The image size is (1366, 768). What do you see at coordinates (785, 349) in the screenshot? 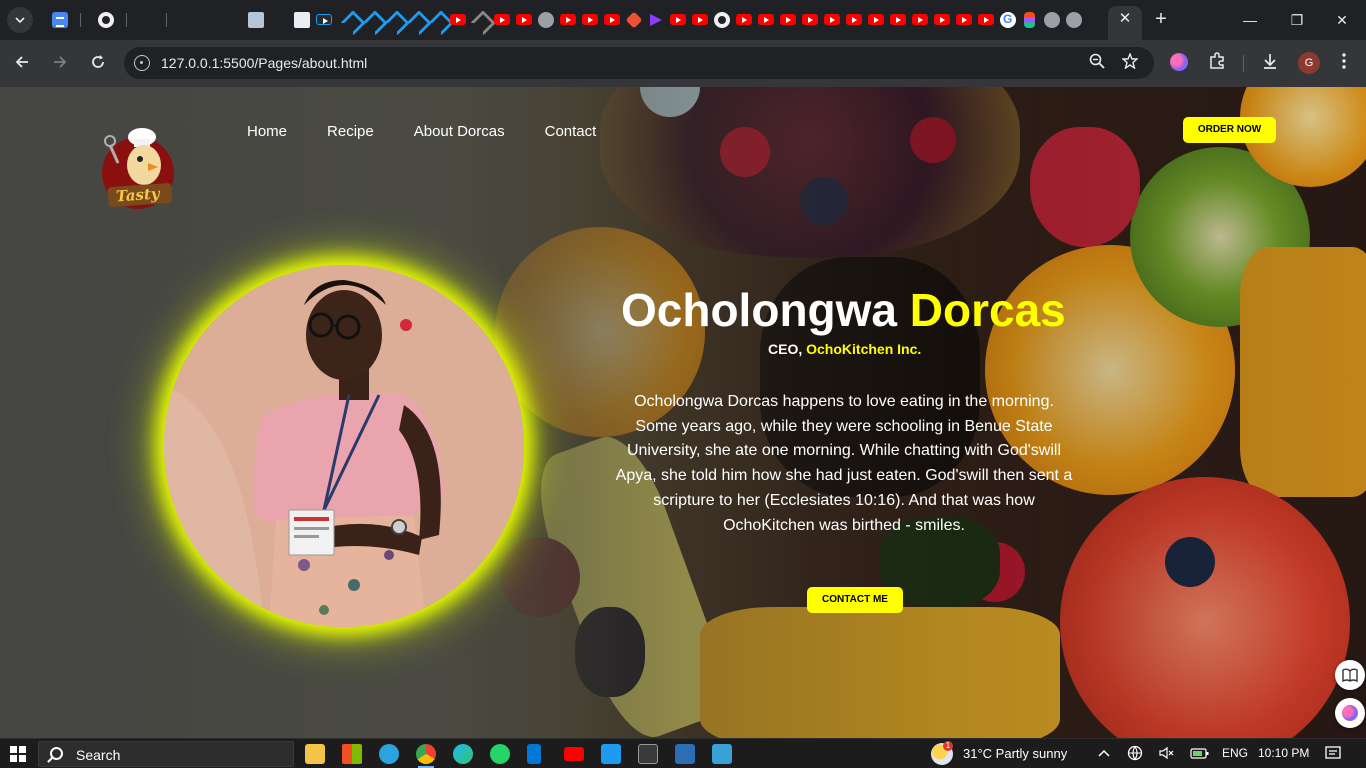
I see `role-prefix: CEO,` at bounding box center [785, 349].